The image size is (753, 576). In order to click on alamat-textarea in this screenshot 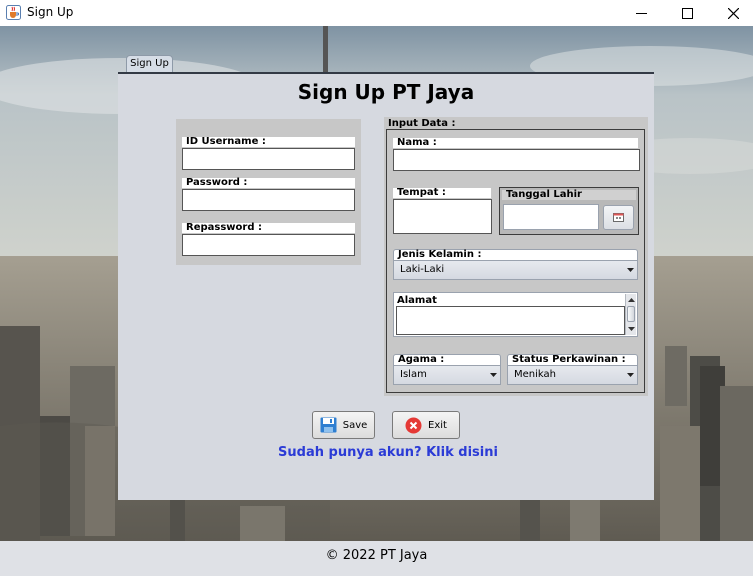, I will do `click(510, 320)`.